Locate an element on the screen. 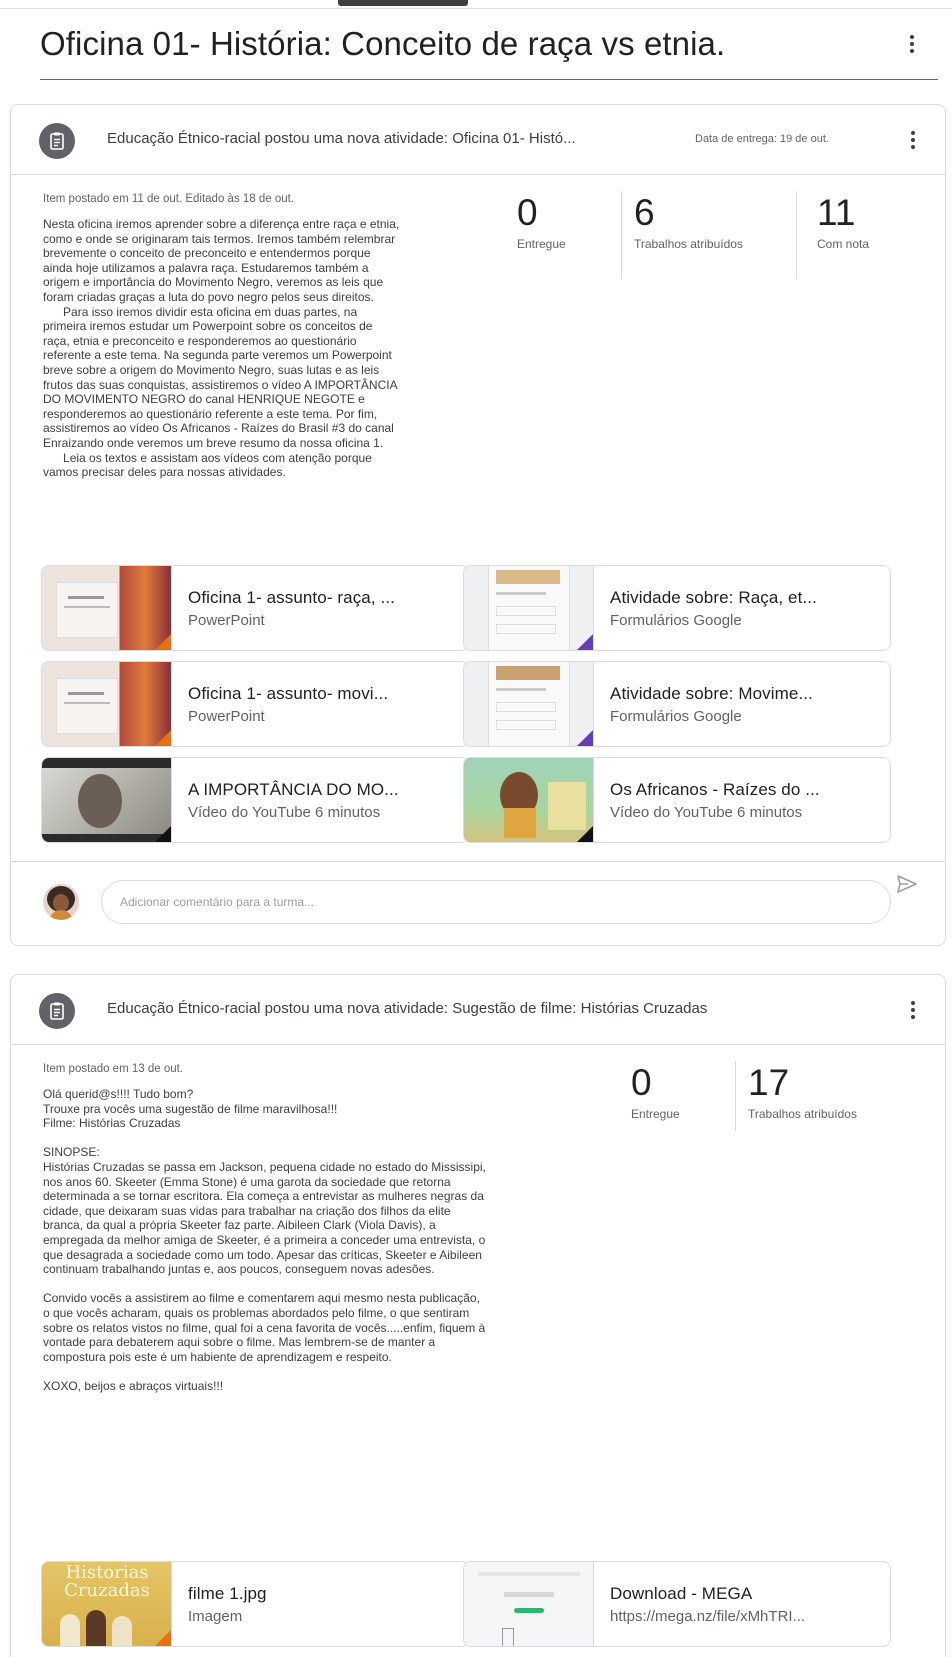 The height and width of the screenshot is (1657, 952). stats-panel: 0 Entregue 17 Trabalhos atribuídos is located at coordinates (763, 1096).